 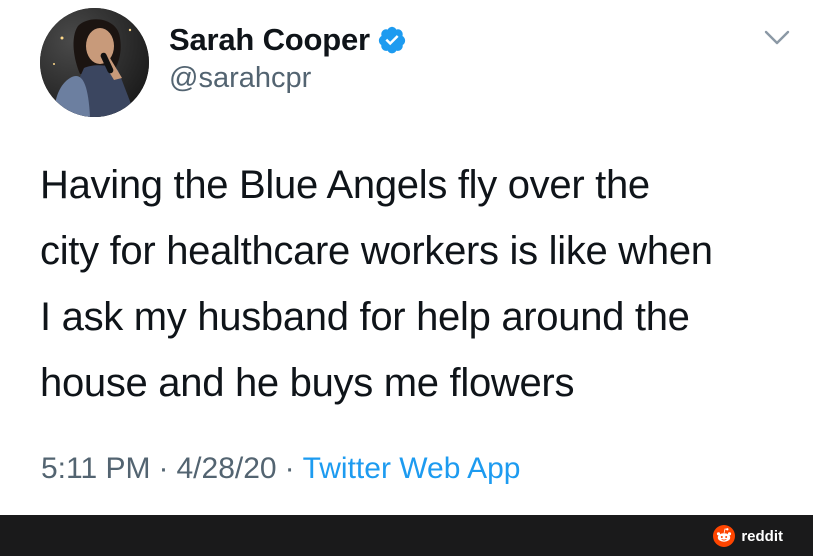 What do you see at coordinates (240, 78) in the screenshot?
I see `handle: @sarahcpr` at bounding box center [240, 78].